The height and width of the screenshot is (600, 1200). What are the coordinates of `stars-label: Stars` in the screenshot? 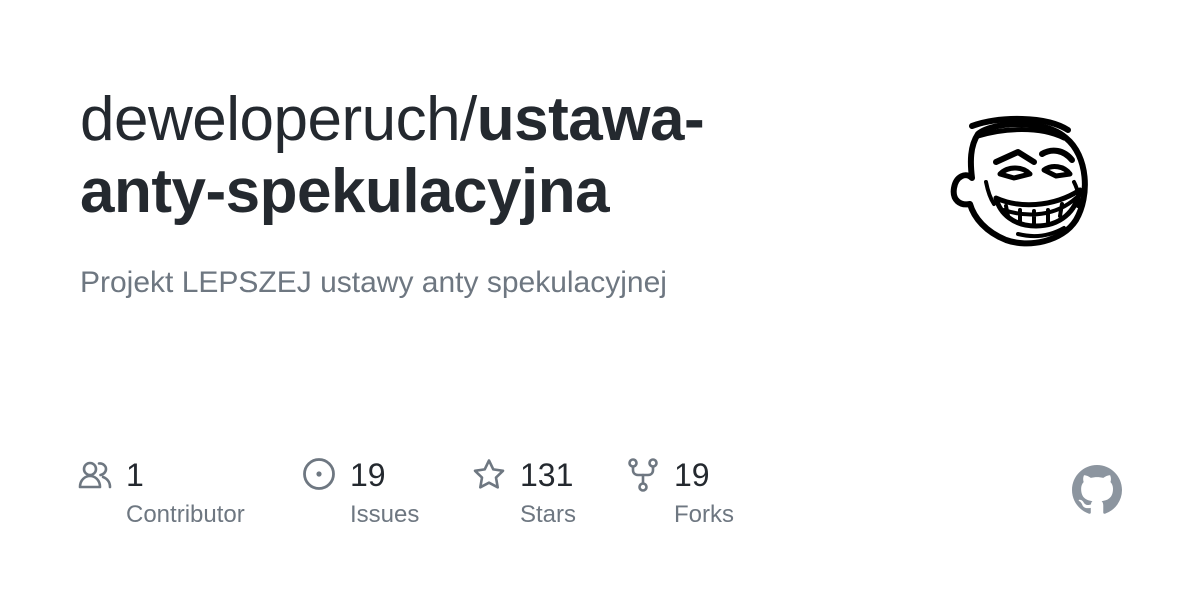 It's located at (548, 514).